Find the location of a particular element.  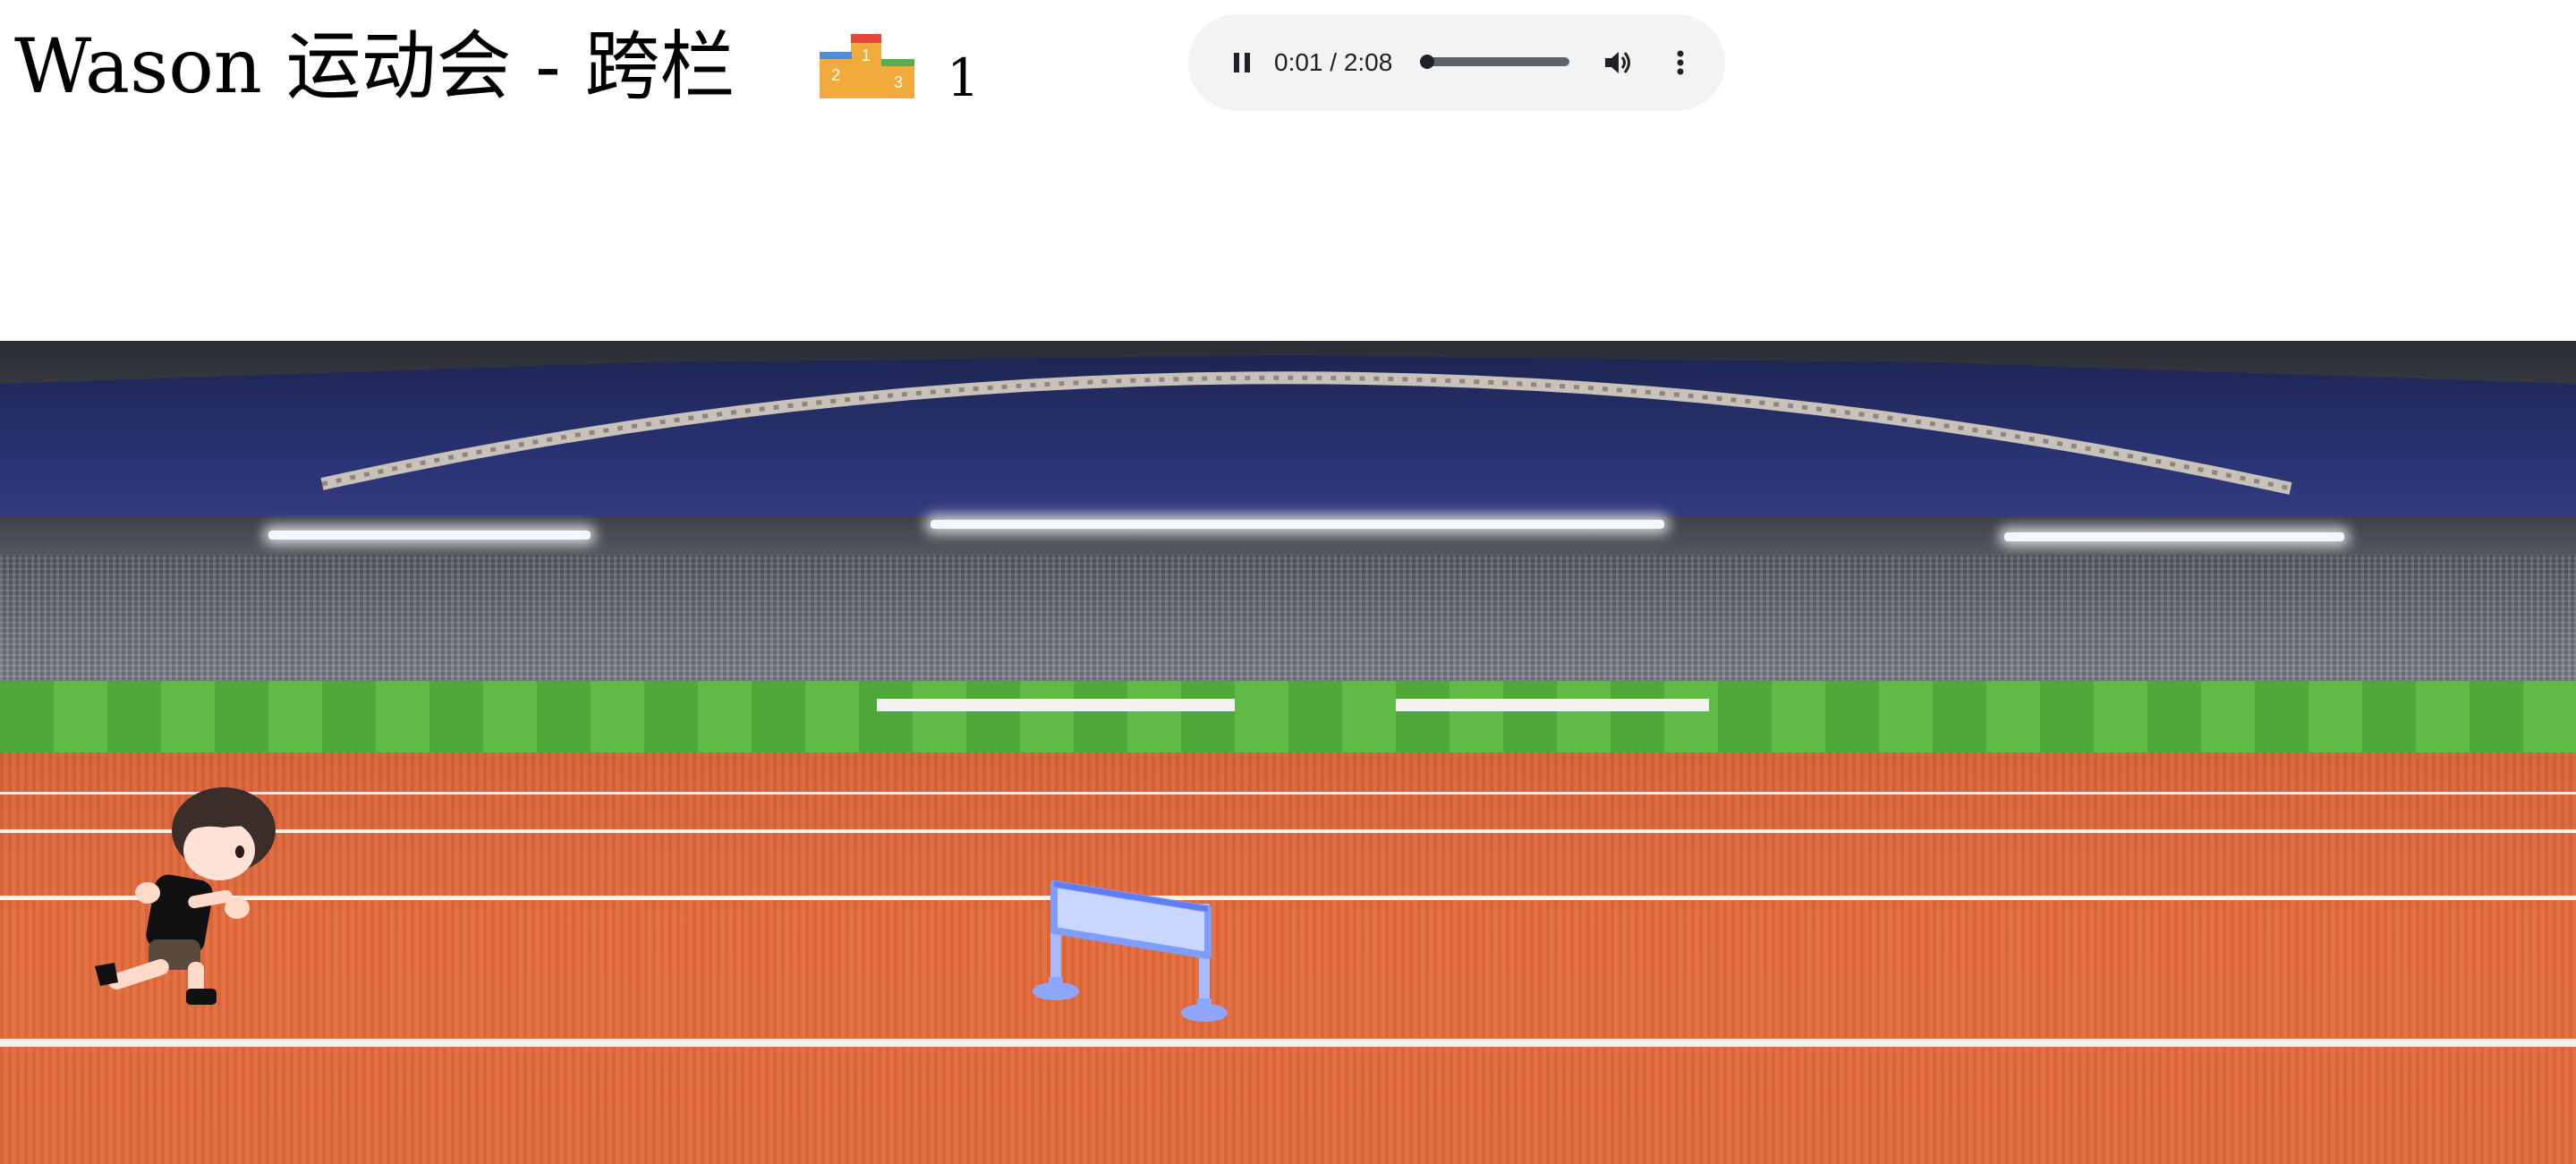

audio-time: 0:01 / 2:08 is located at coordinates (1333, 62).